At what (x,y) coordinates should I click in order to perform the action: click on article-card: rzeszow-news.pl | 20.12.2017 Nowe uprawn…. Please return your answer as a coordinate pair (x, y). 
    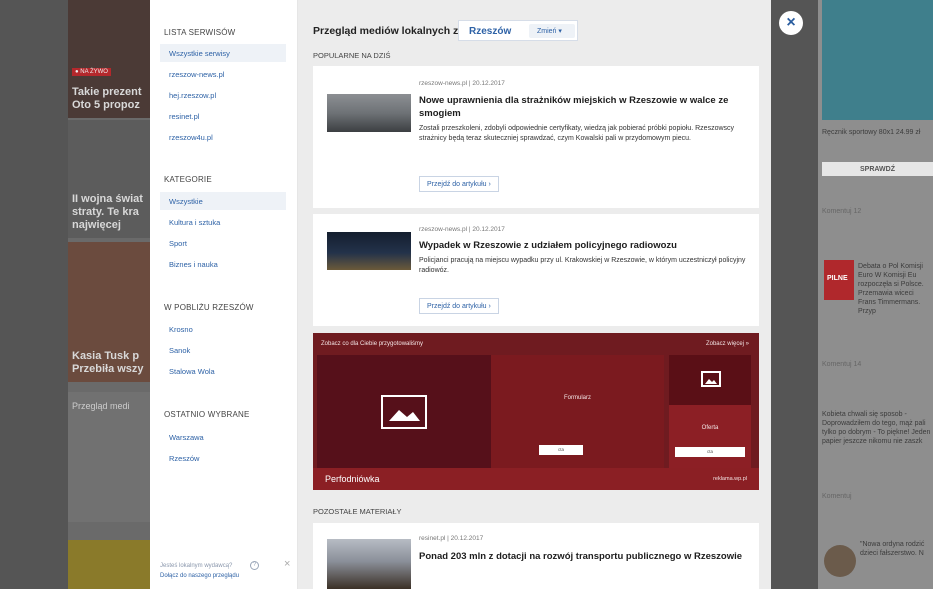
    Looking at the image, I should click on (536, 137).